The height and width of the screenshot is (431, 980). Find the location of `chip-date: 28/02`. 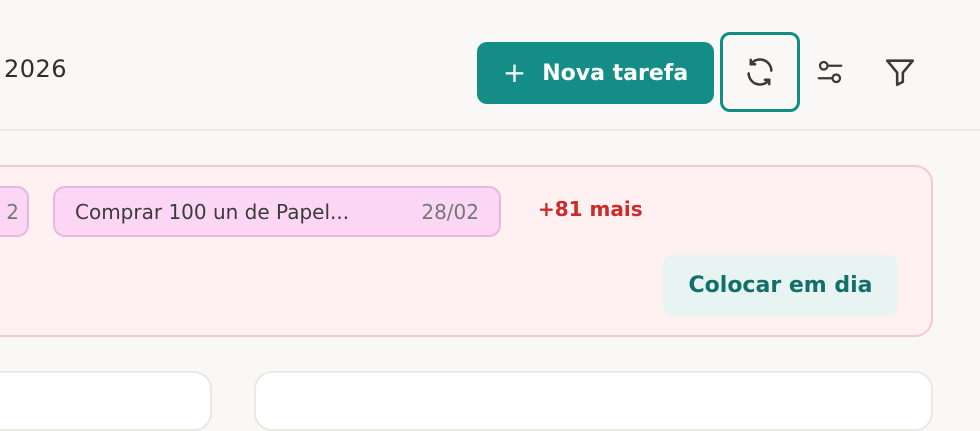

chip-date: 28/02 is located at coordinates (450, 211).